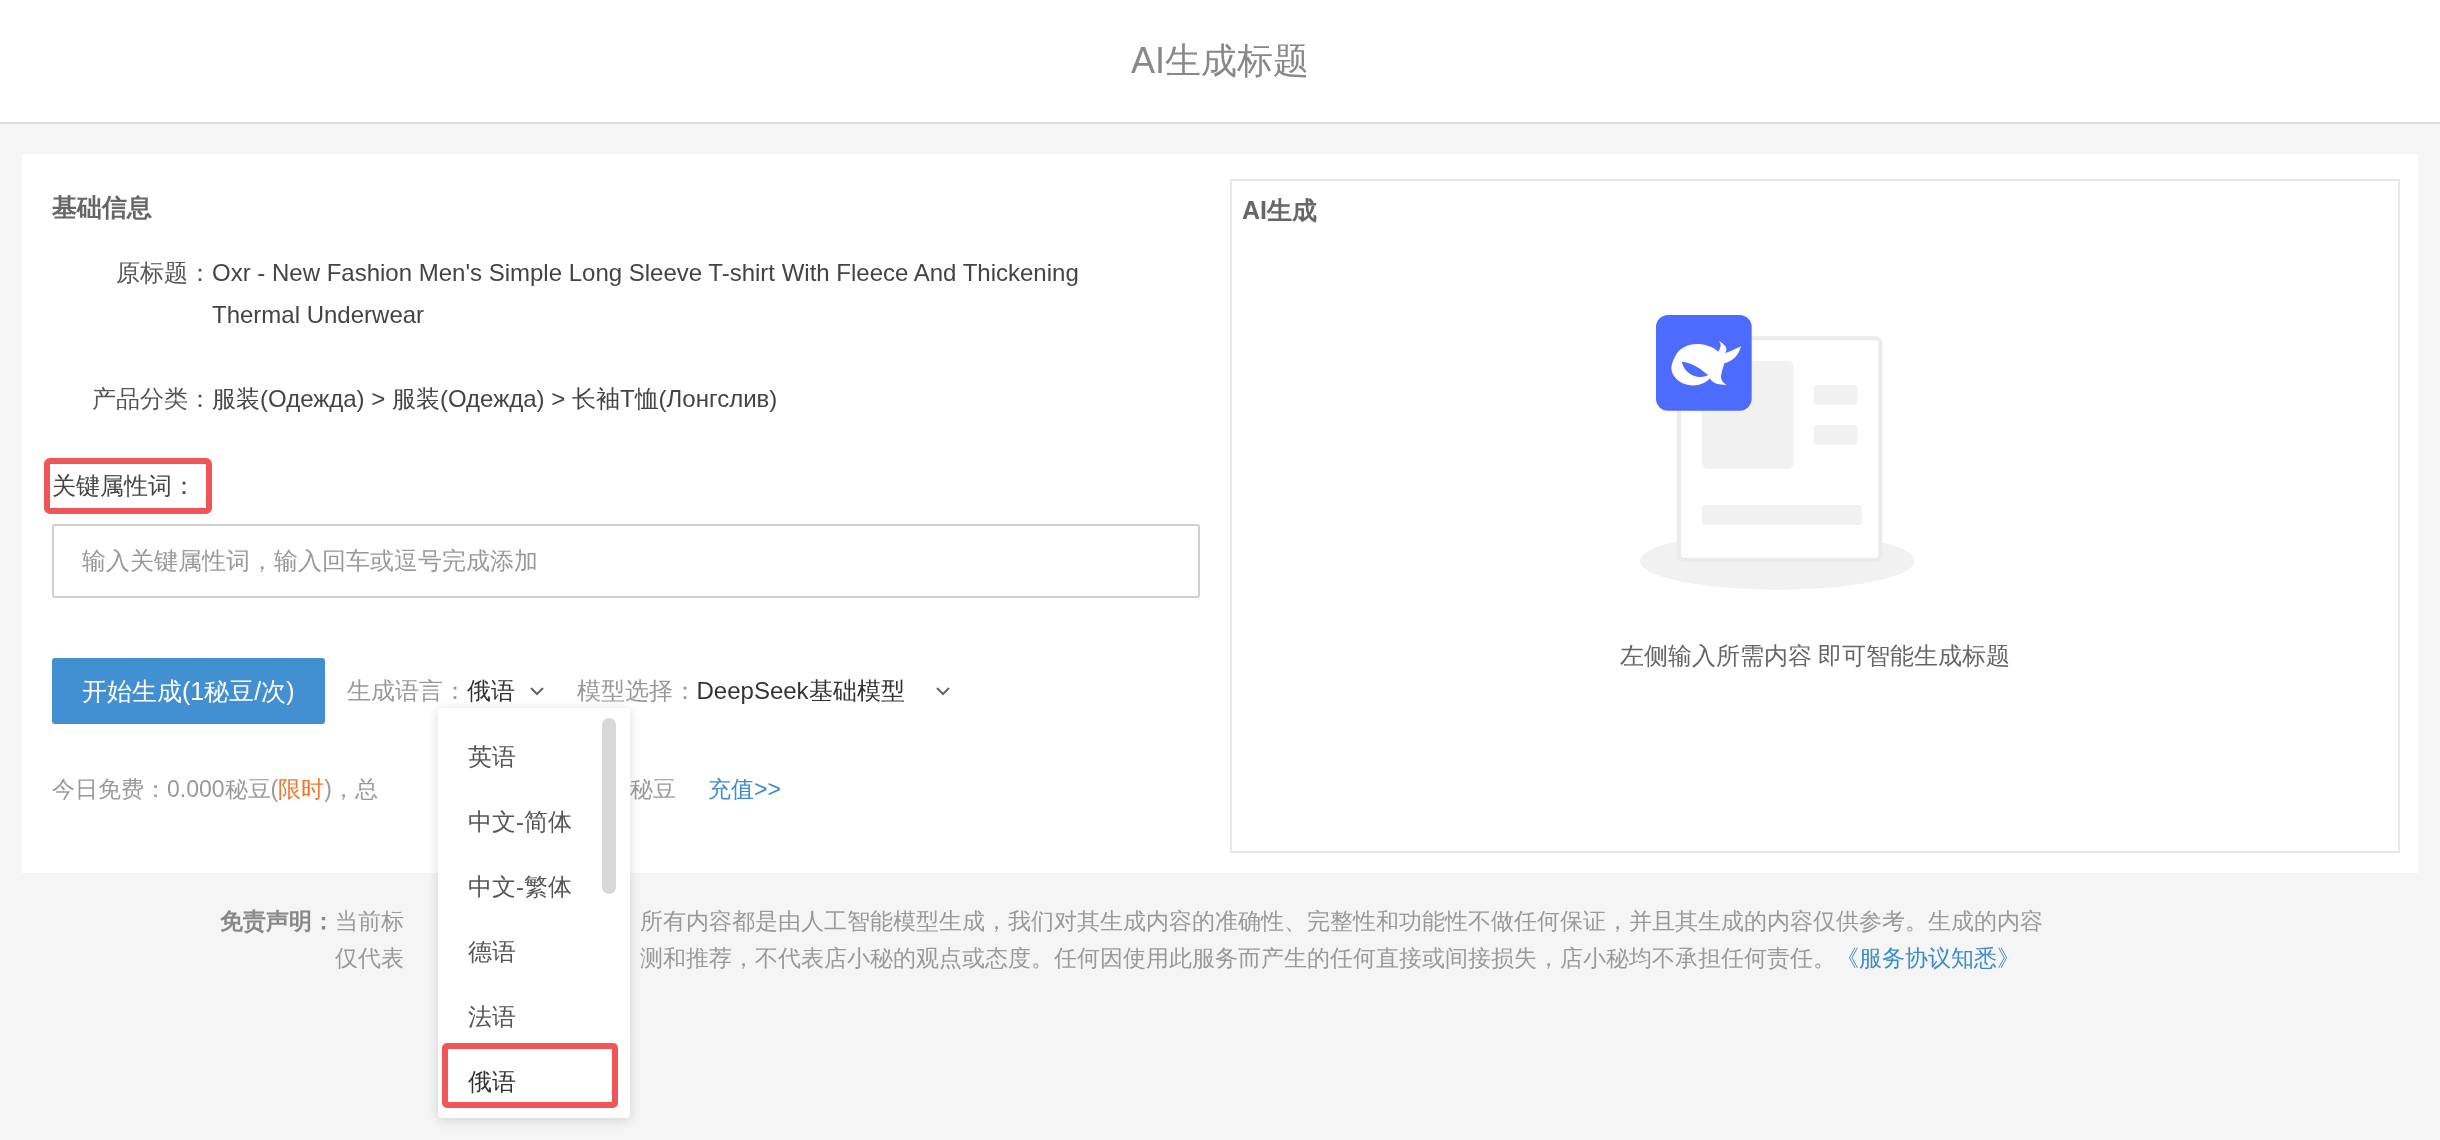 Image resolution: width=2440 pixels, height=1140 pixels. I want to click on section-heading: 基础信息, so click(102, 207).